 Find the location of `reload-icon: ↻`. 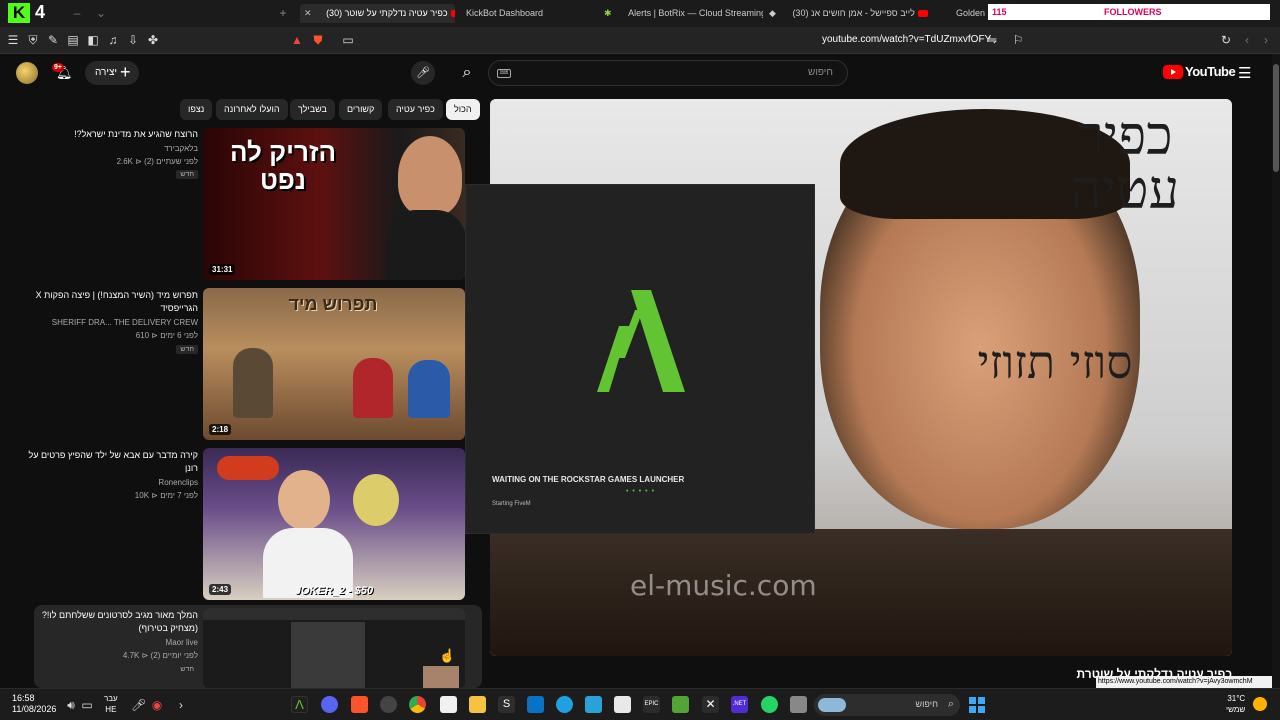

reload-icon: ↻ is located at coordinates (1226, 40).